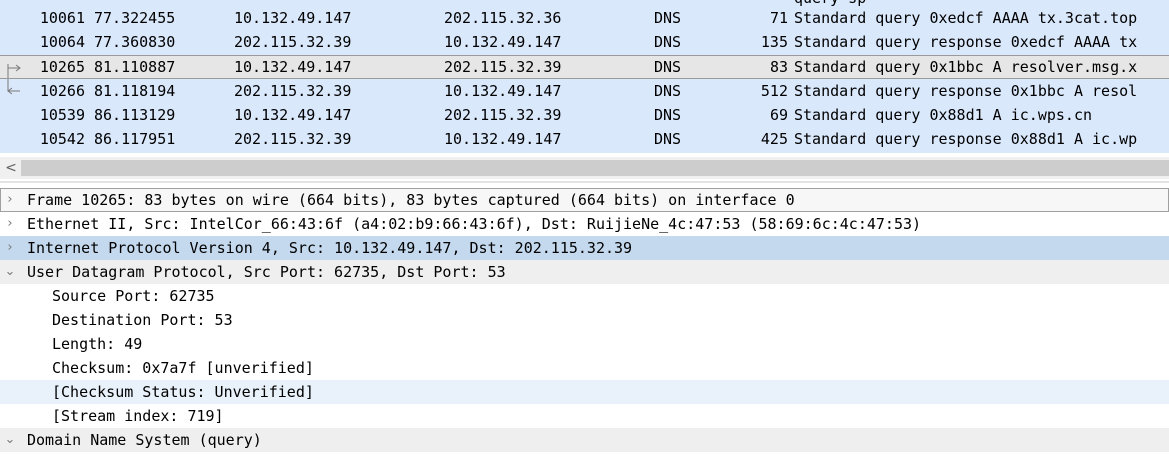 The image size is (1169, 455). Describe the element at coordinates (595, 168) in the screenshot. I see `scrollbar-thumb` at that location.